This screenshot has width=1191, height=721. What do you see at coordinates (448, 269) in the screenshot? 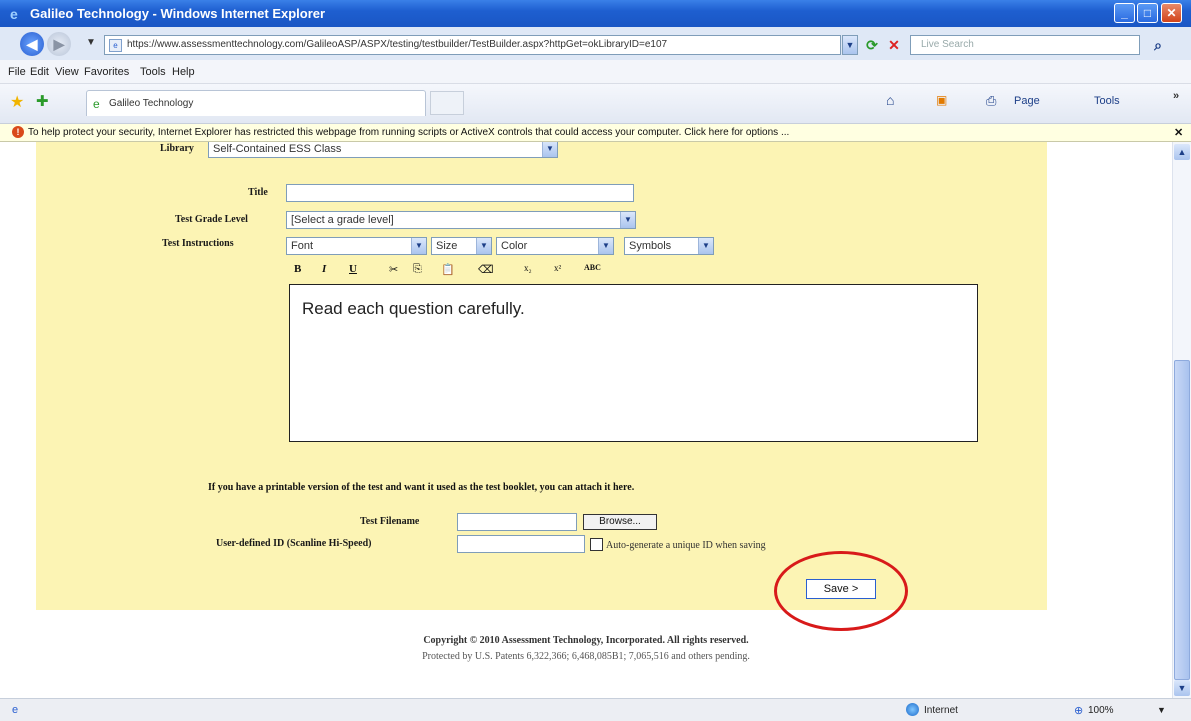
I see `paste-icon: 📋` at bounding box center [448, 269].